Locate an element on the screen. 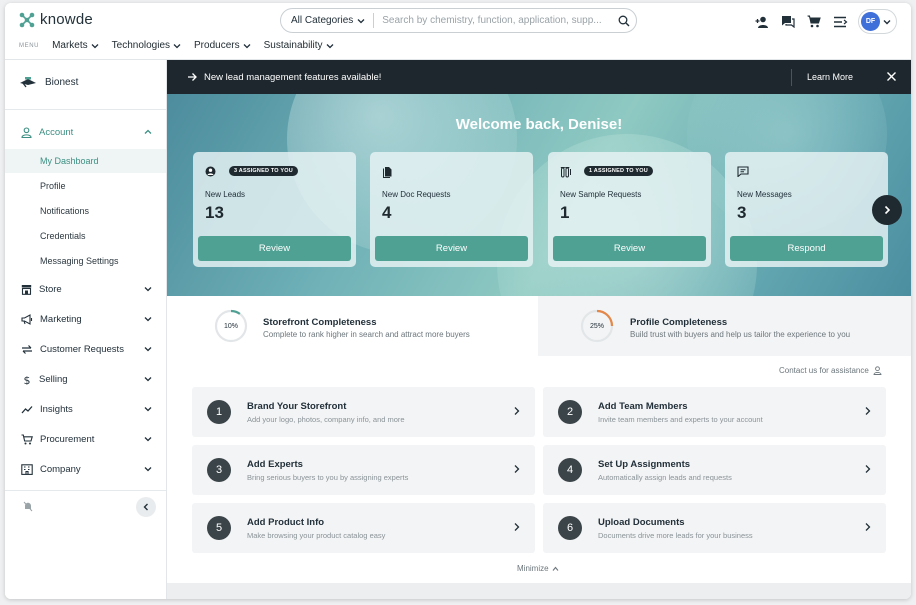  welcome-heading: Welcome back, Denise! is located at coordinates (539, 124).